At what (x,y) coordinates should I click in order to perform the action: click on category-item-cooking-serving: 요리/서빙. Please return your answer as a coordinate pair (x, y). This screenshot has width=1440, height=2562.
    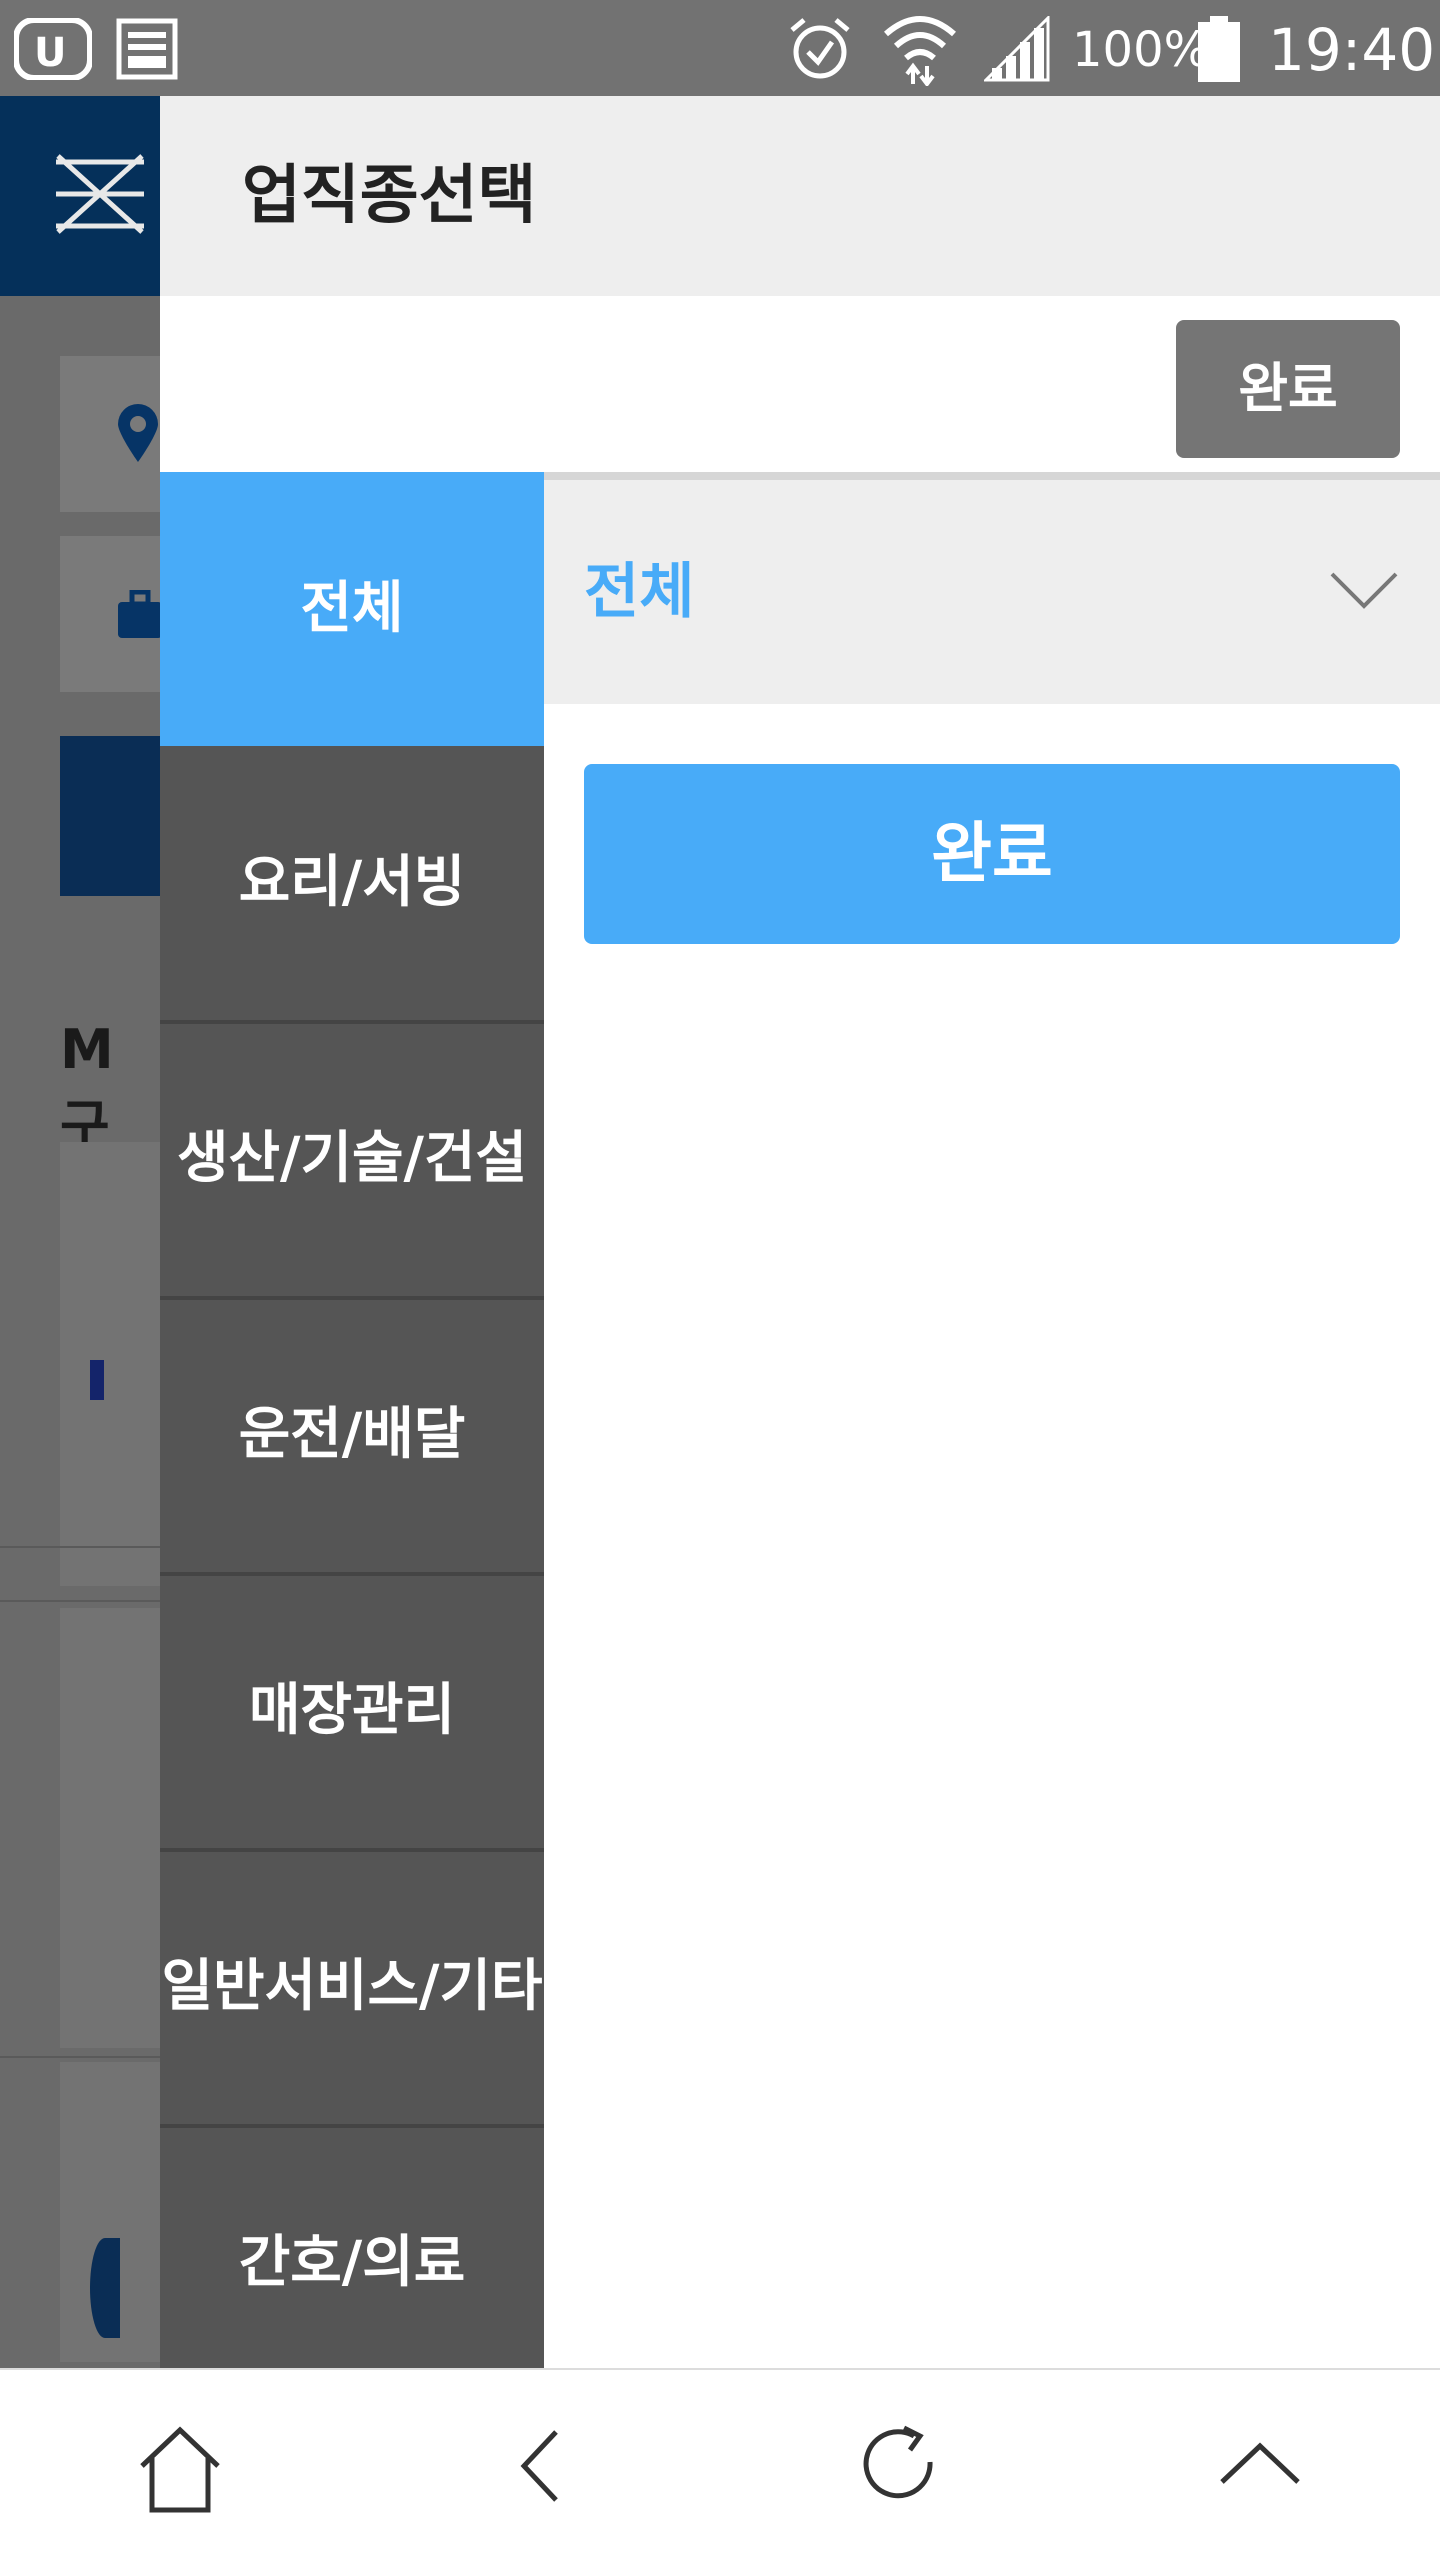
    Looking at the image, I should click on (352, 885).